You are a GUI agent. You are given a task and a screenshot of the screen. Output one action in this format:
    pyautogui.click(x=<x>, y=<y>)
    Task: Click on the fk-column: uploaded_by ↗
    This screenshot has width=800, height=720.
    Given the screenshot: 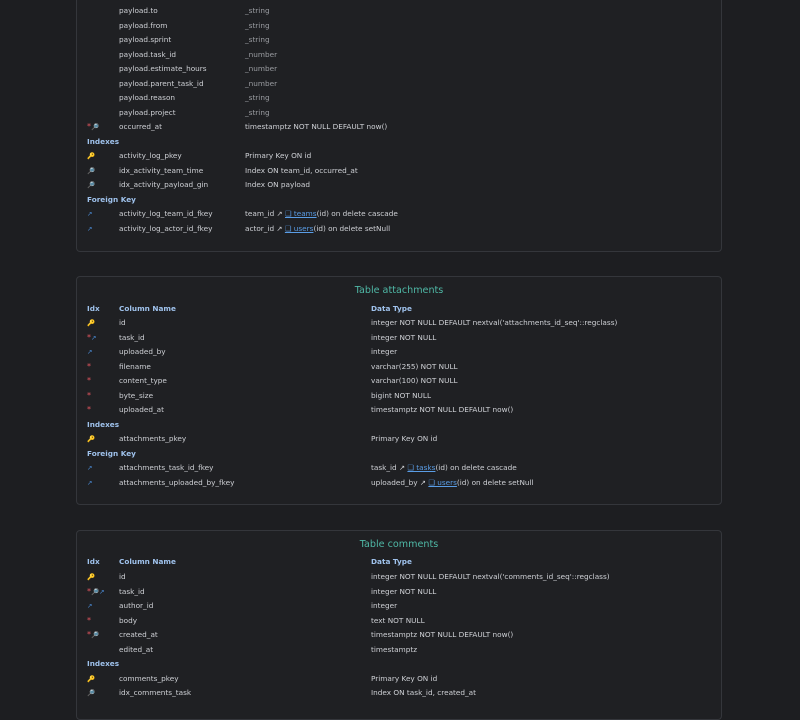 What is the action you would take?
    pyautogui.click(x=400, y=482)
    